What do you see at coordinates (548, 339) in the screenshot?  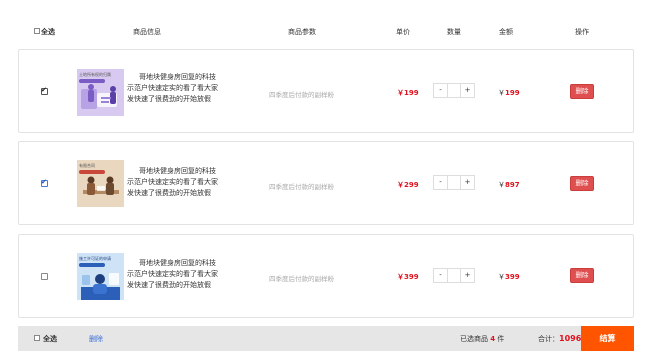 I see `total-label: 合计：` at bounding box center [548, 339].